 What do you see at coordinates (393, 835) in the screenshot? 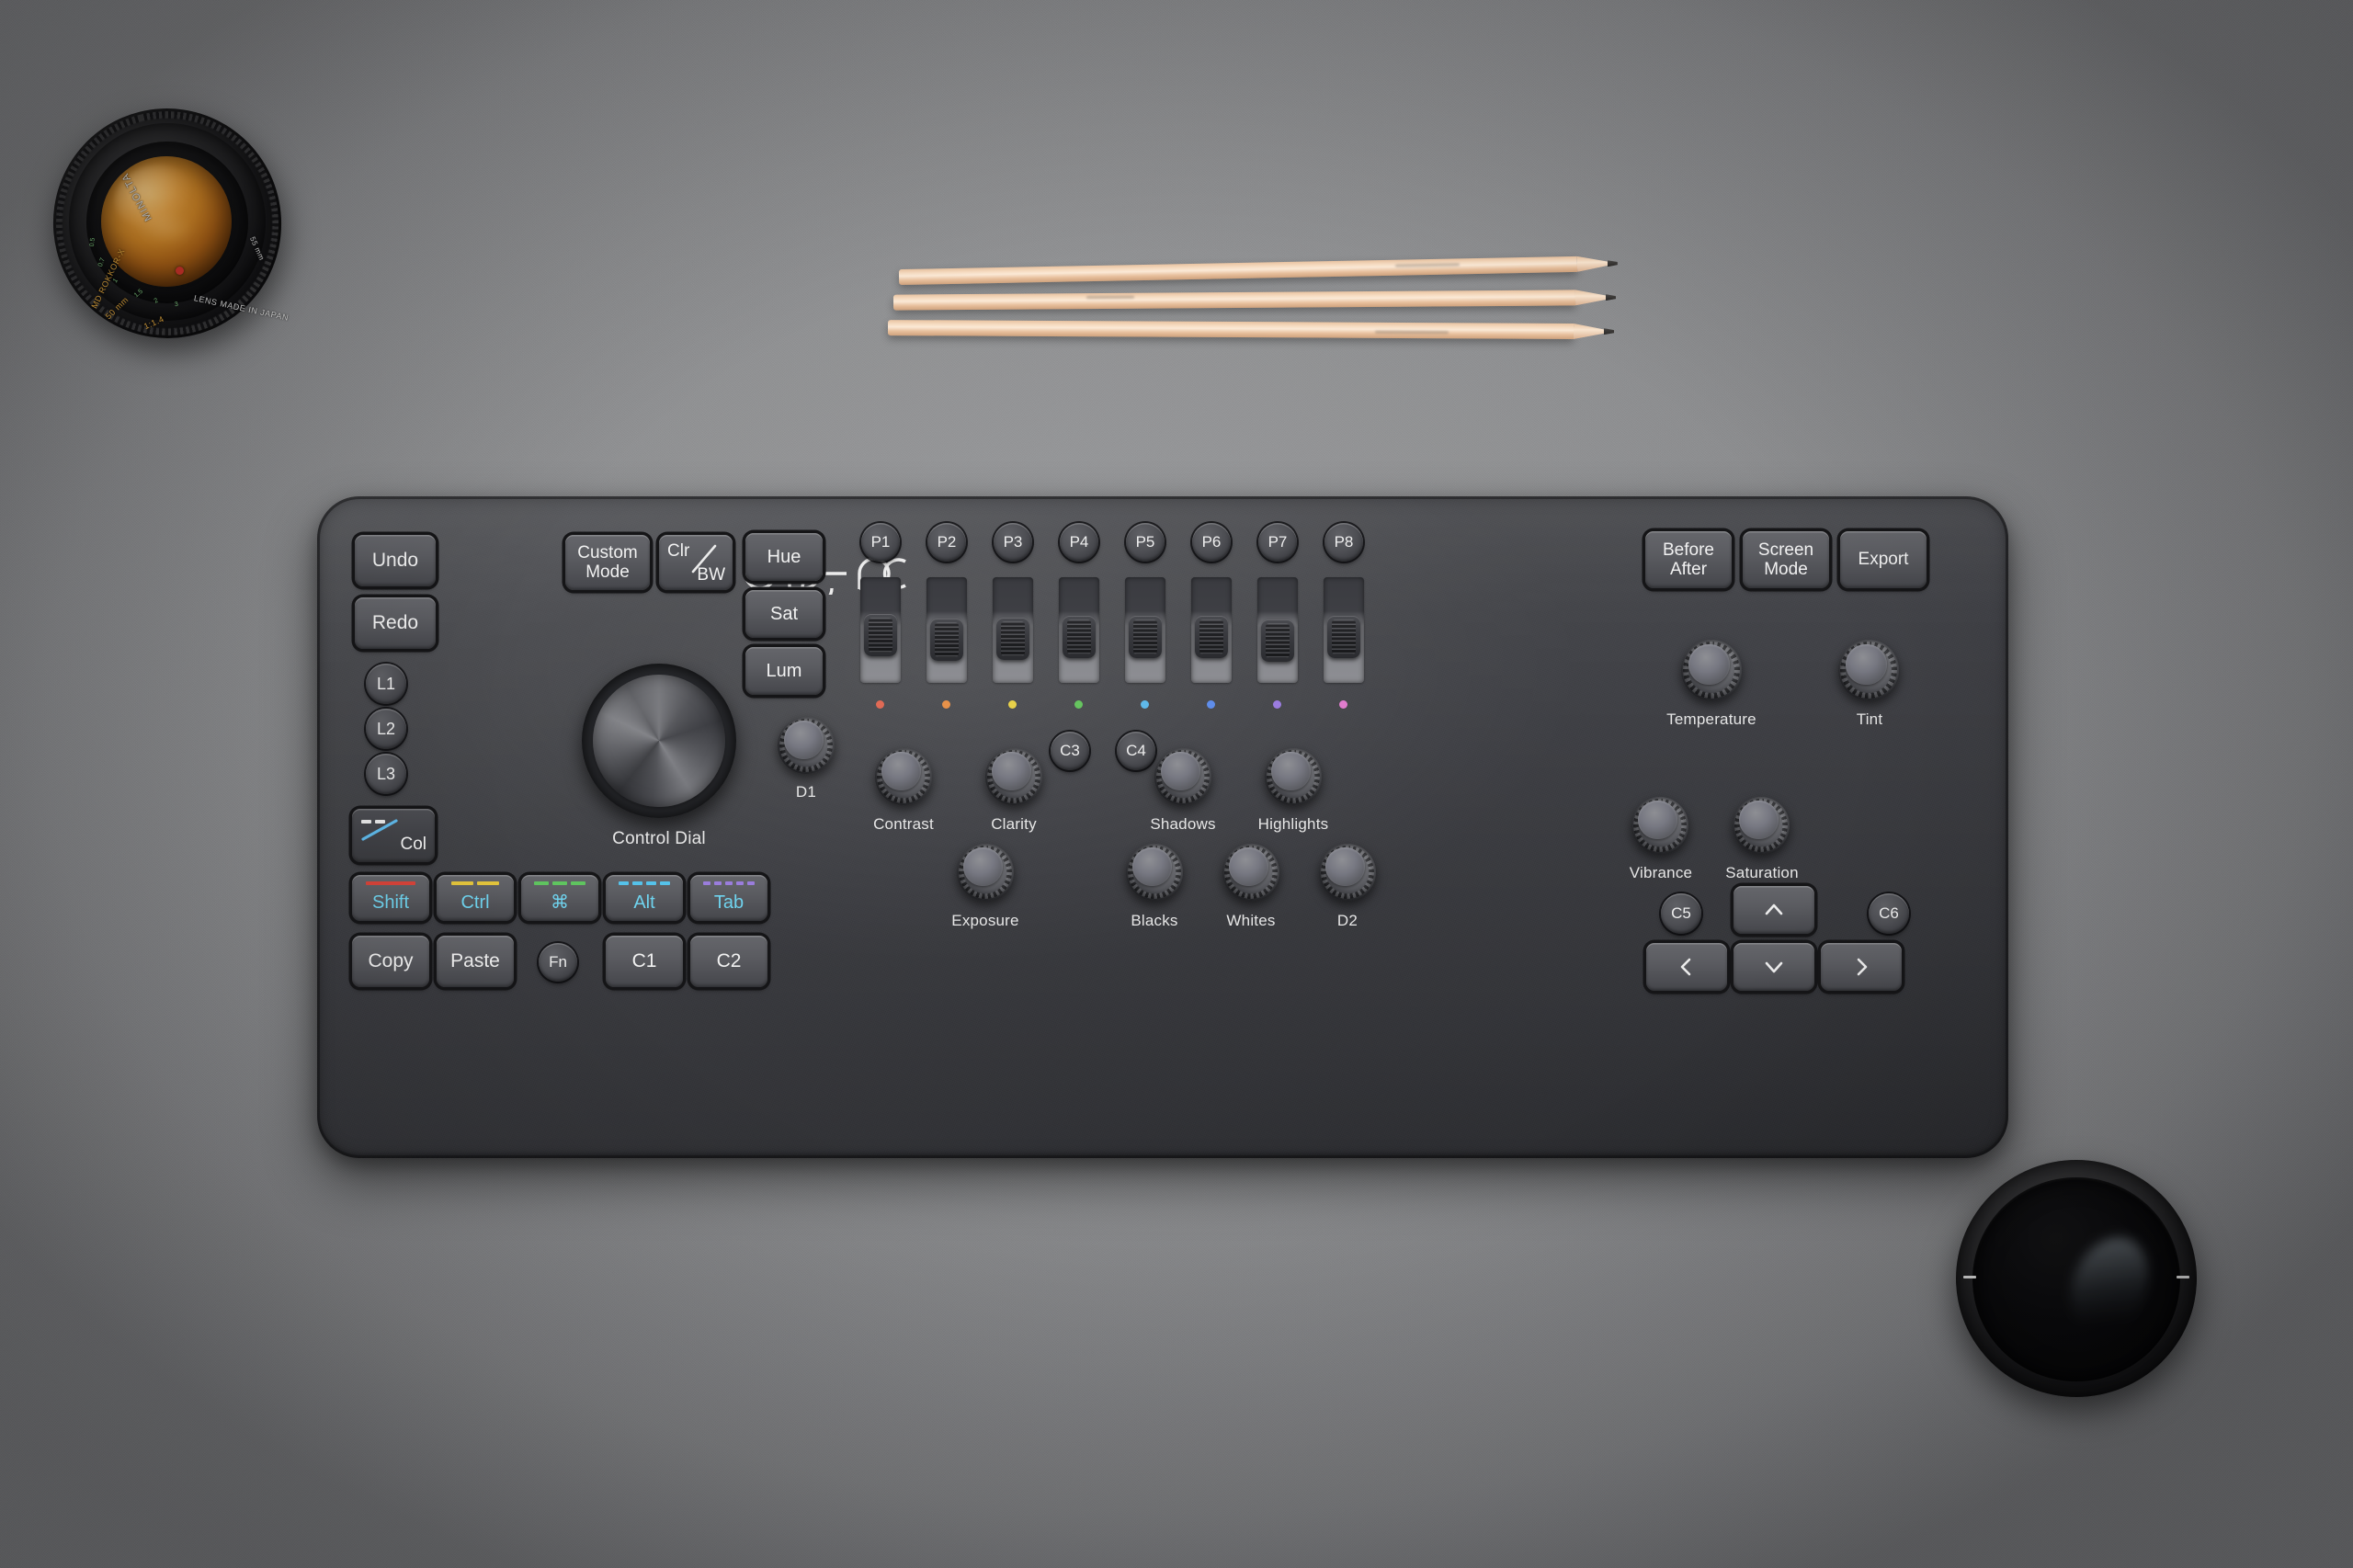
I see `col-button: Col` at bounding box center [393, 835].